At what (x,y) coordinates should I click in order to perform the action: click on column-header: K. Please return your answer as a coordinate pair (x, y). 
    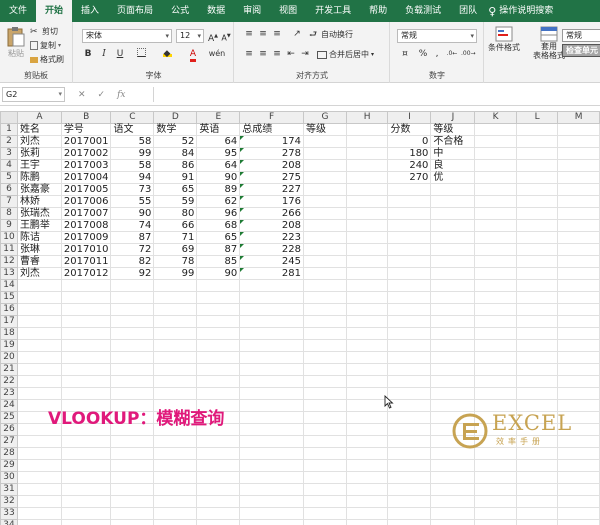
    Looking at the image, I should click on (495, 117).